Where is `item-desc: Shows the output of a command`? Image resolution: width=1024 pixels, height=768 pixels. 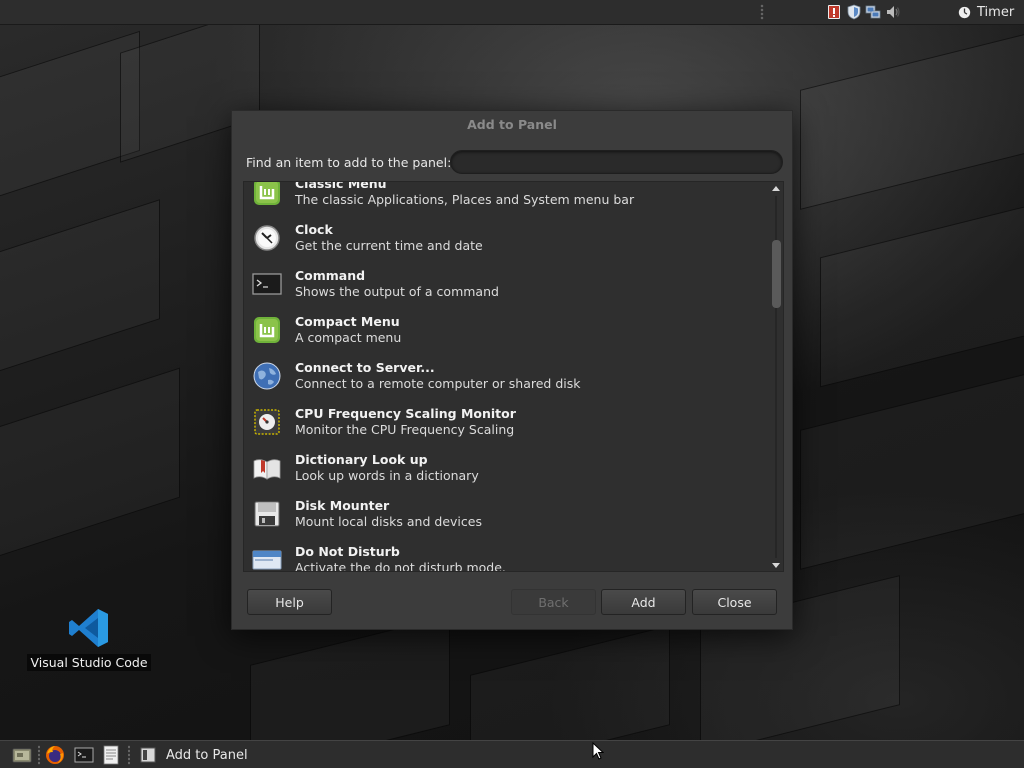
item-desc: Shows the output of a command is located at coordinates (397, 291).